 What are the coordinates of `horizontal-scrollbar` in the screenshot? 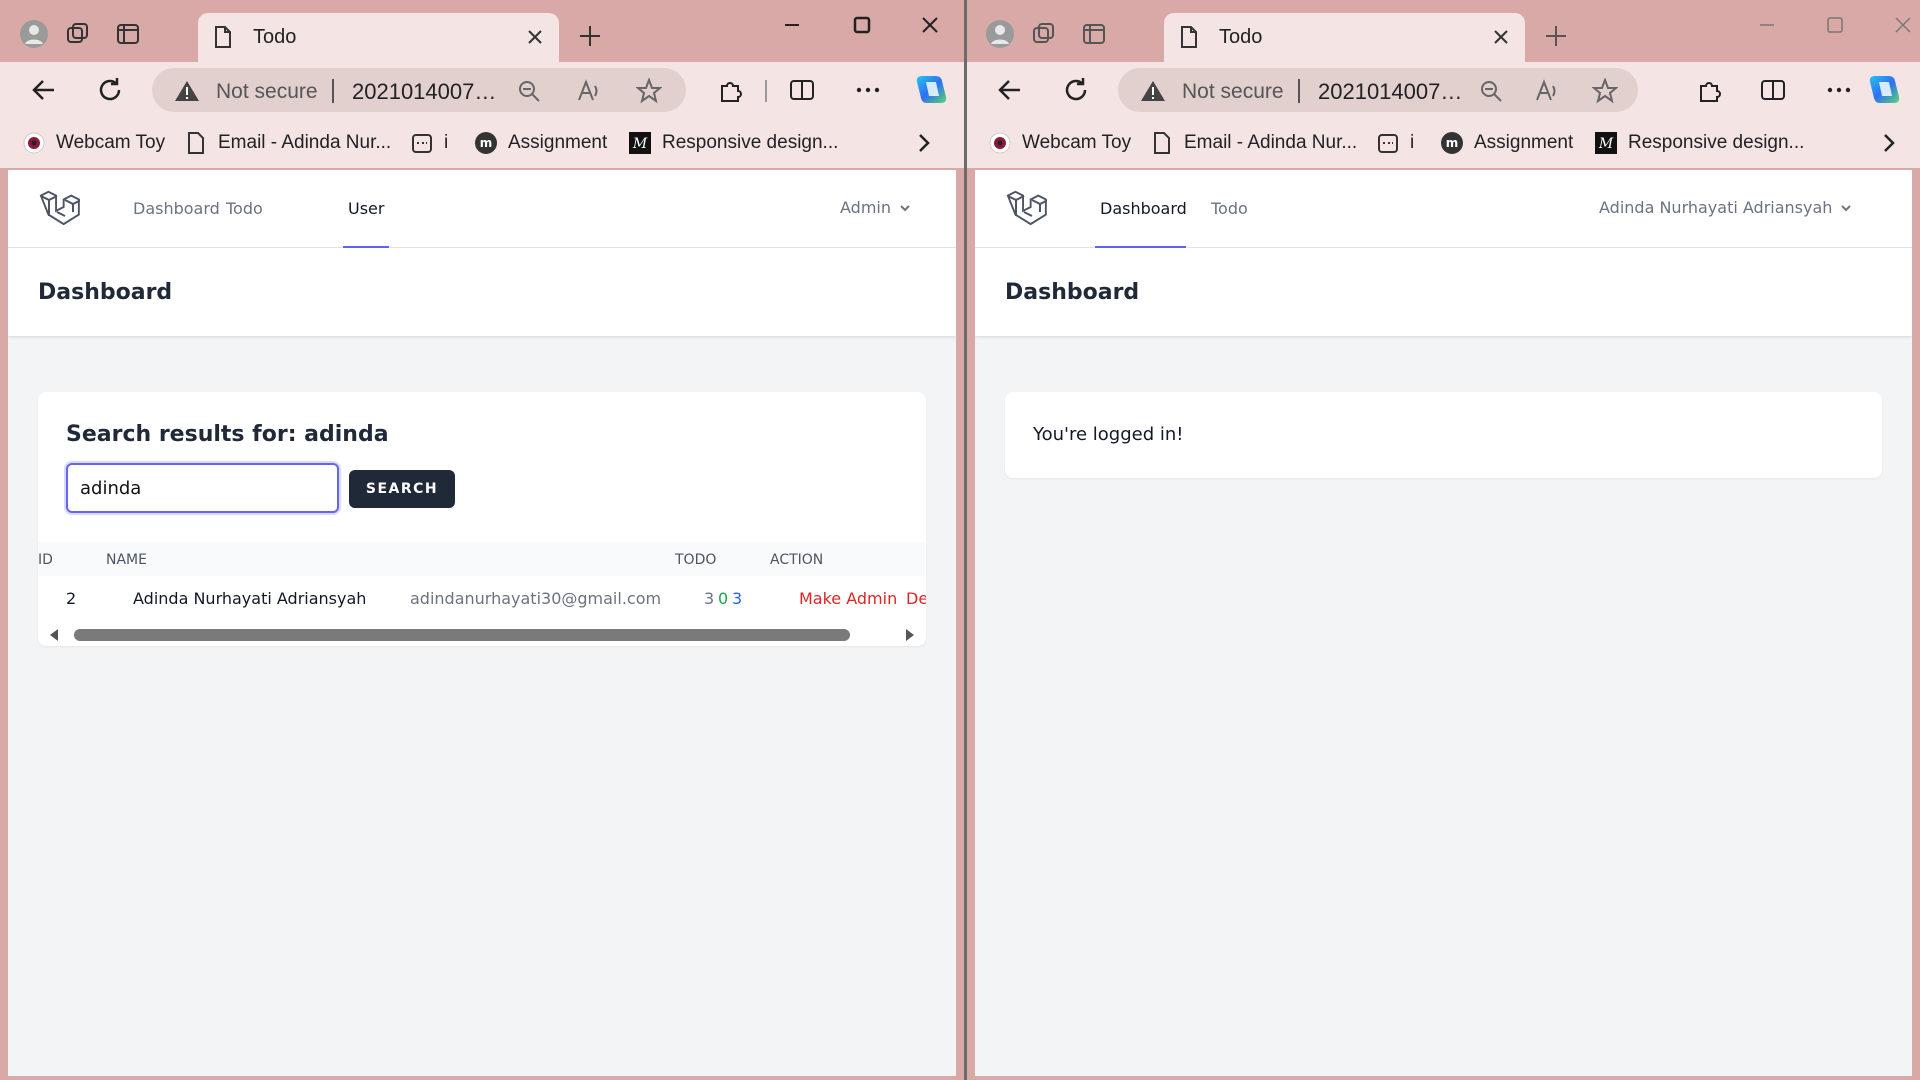 It's located at (482, 634).